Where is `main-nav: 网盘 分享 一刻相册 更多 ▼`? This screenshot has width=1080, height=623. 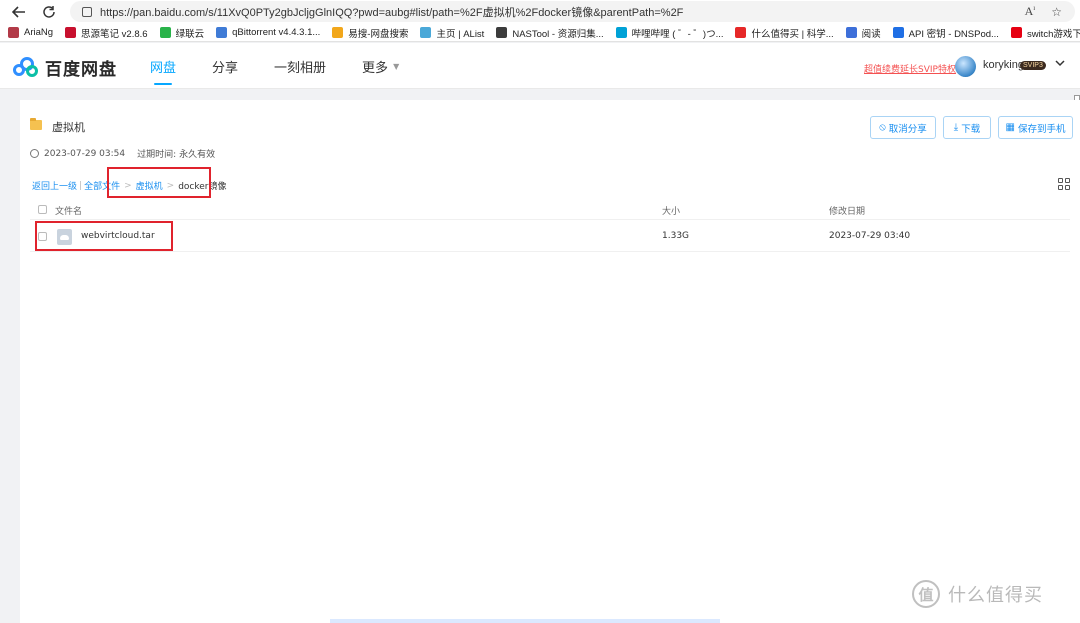 main-nav: 网盘 分享 一刻相册 更多 ▼ is located at coordinates (292, 66).